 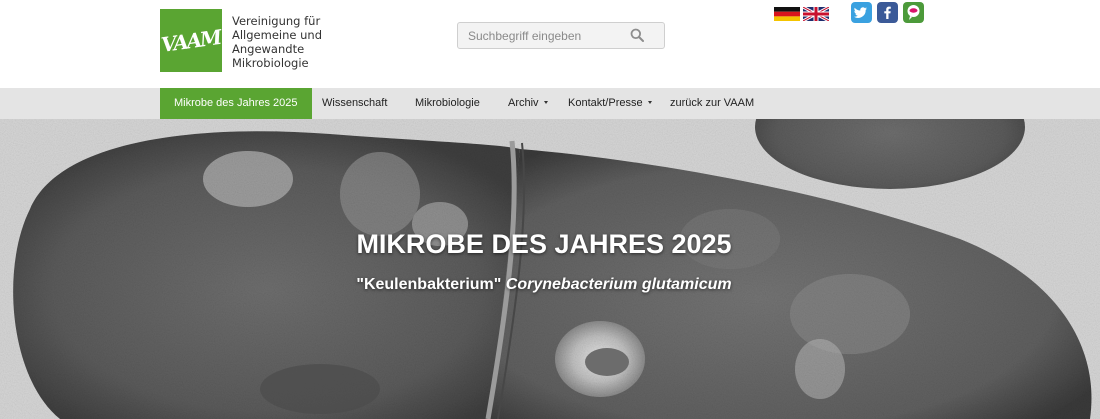 I want to click on nav-item-archiv: Archiv, so click(x=528, y=103).